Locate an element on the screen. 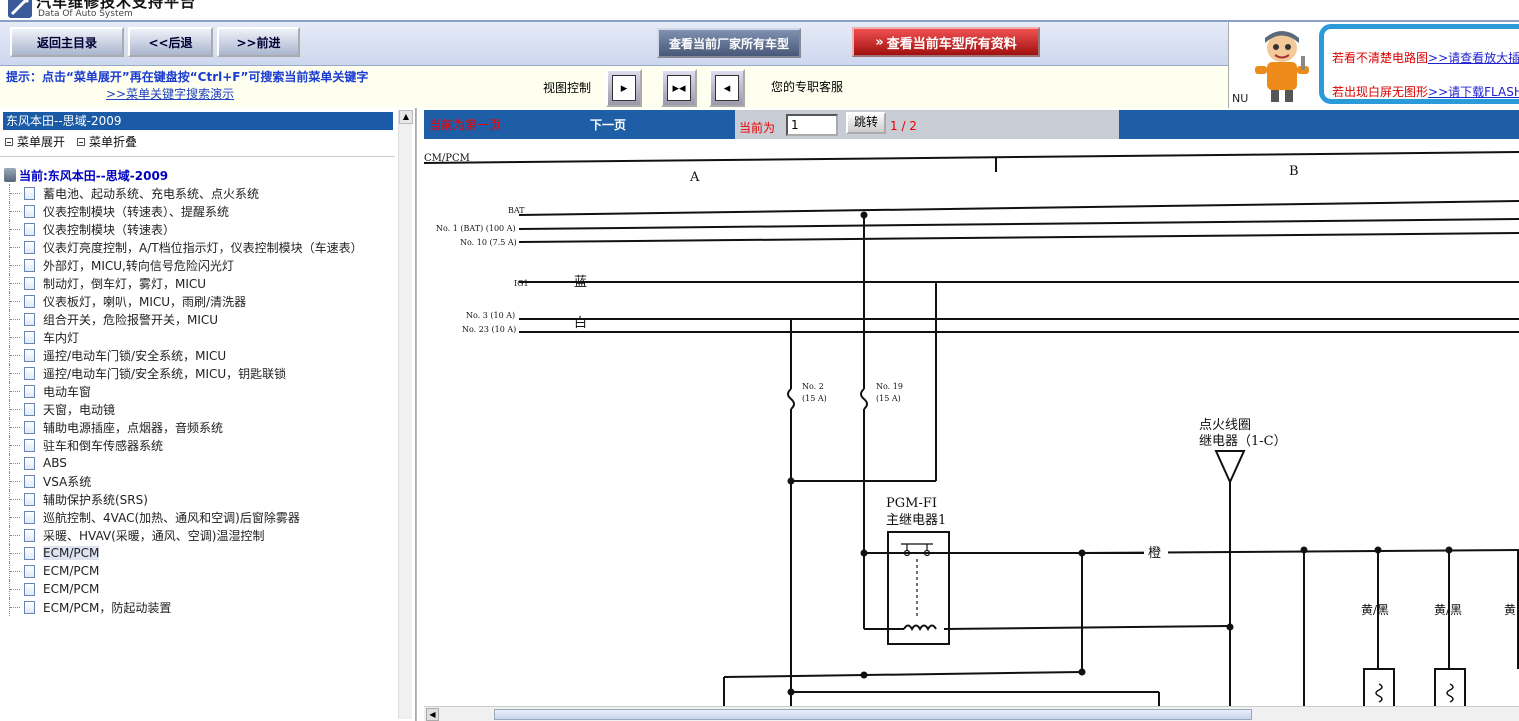 This screenshot has height=721, width=1519. ignition-relay-label-1: 点火线圈 is located at coordinates (1225, 425).